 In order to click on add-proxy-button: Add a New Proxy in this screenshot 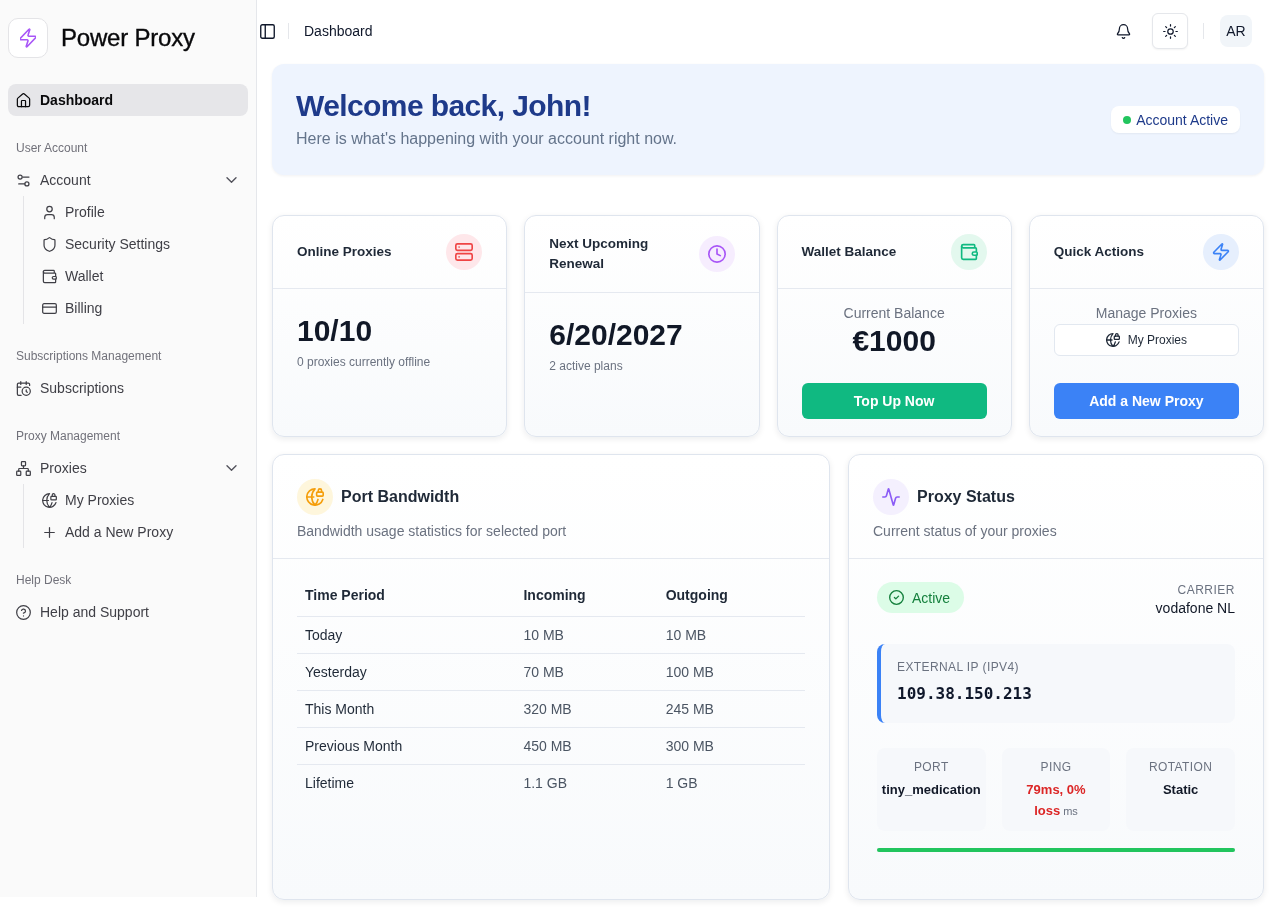, I will do `click(1146, 401)`.